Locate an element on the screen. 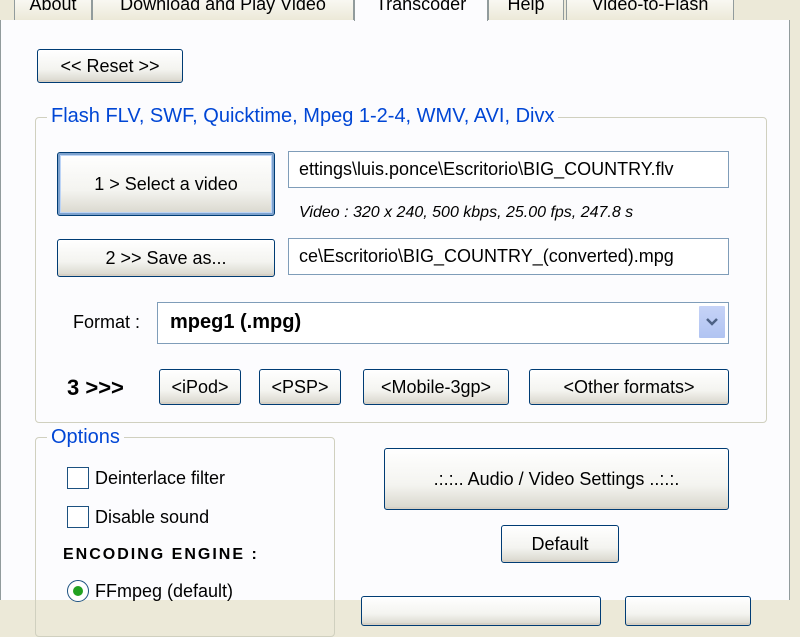  ipod-preset-button: <iPod> is located at coordinates (200, 387).